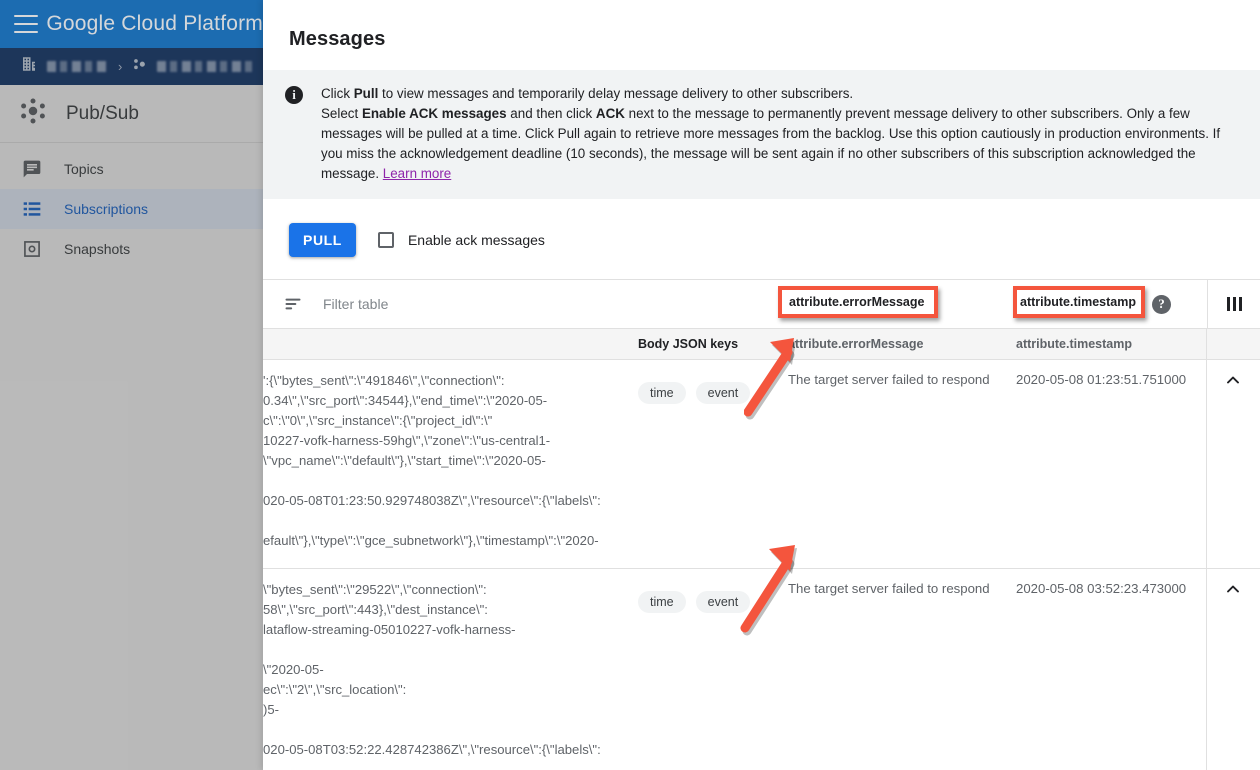 The height and width of the screenshot is (770, 1260). I want to click on enable-ack-checkbox-row: Enable ack messages, so click(461, 240).